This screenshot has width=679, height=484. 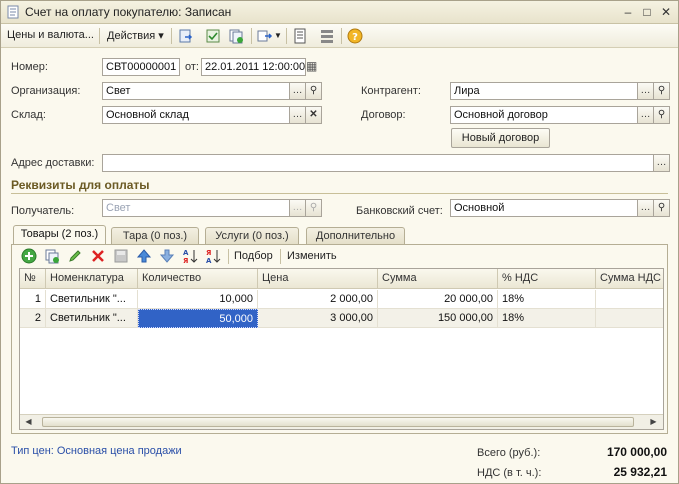 What do you see at coordinates (629, 279) in the screenshot?
I see `column-header-vat-sum: Сумма НДС` at bounding box center [629, 279].